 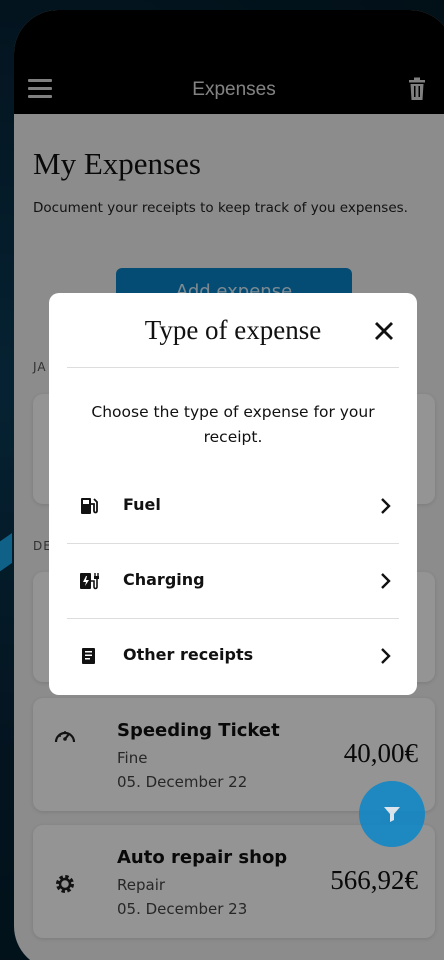 What do you see at coordinates (233, 330) in the screenshot?
I see `dialog-title: Type of expense` at bounding box center [233, 330].